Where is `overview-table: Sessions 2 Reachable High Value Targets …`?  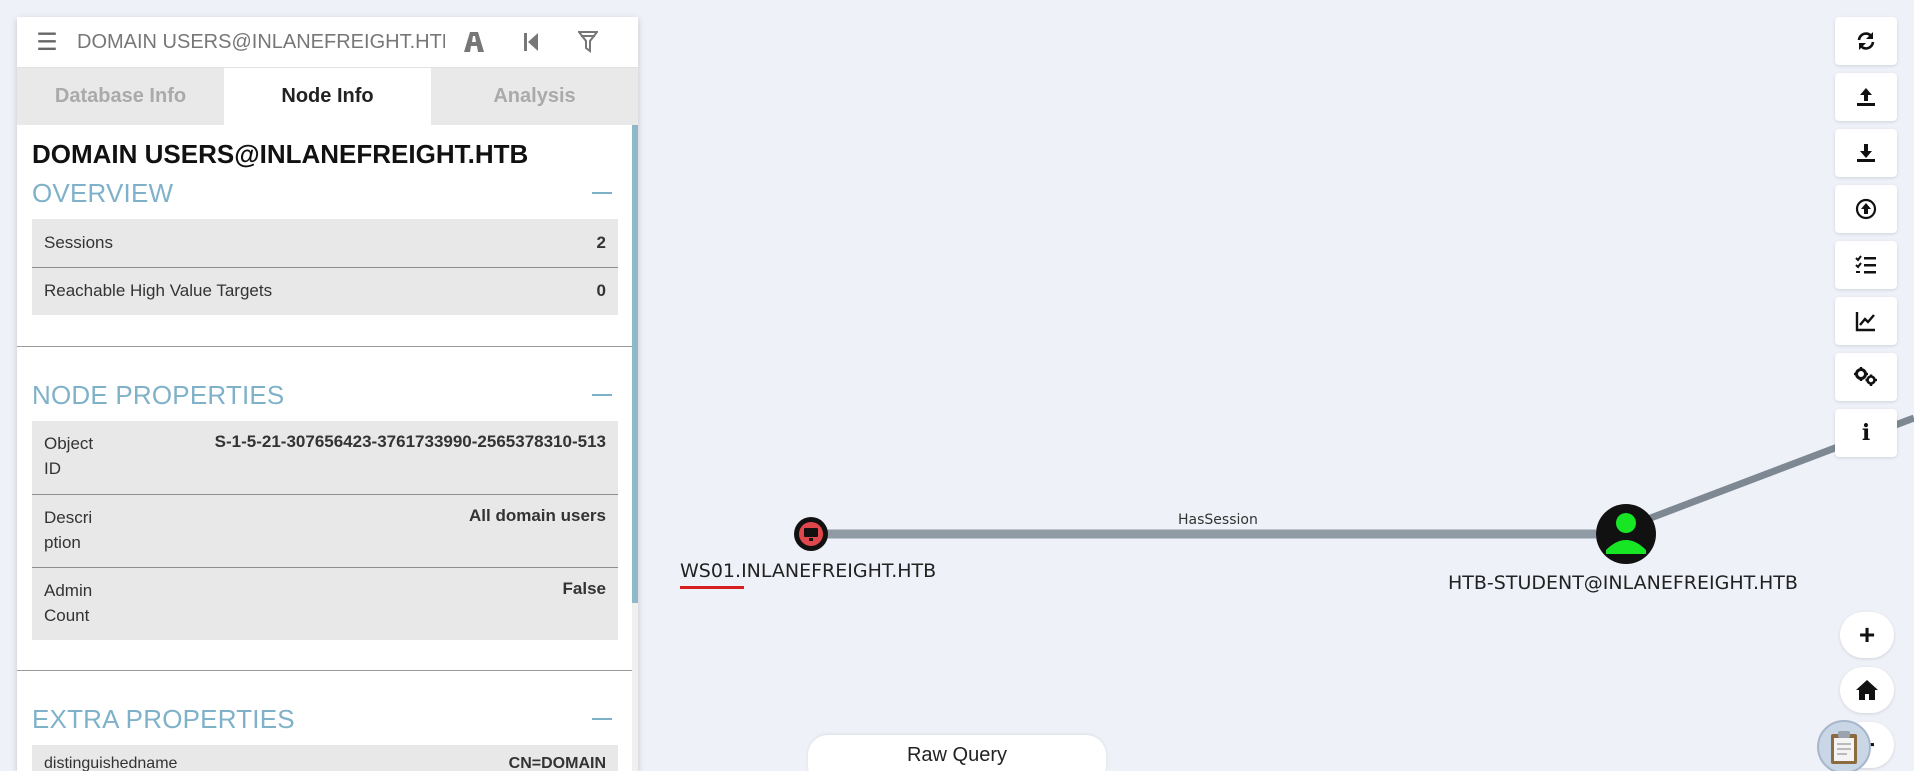
overview-table: Sessions 2 Reachable High Value Targets … is located at coordinates (325, 267).